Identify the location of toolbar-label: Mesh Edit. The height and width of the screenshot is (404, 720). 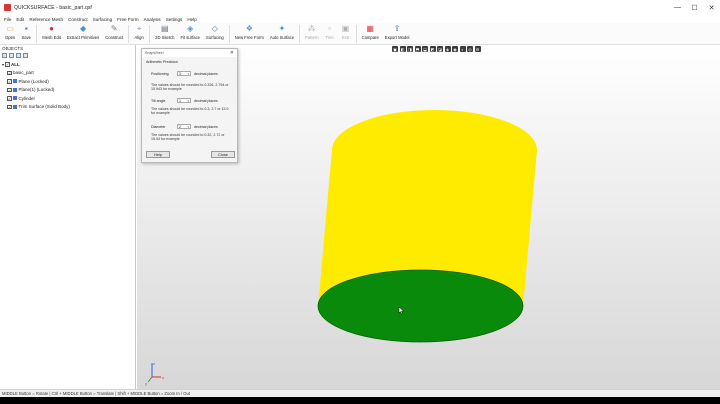
(51, 37).